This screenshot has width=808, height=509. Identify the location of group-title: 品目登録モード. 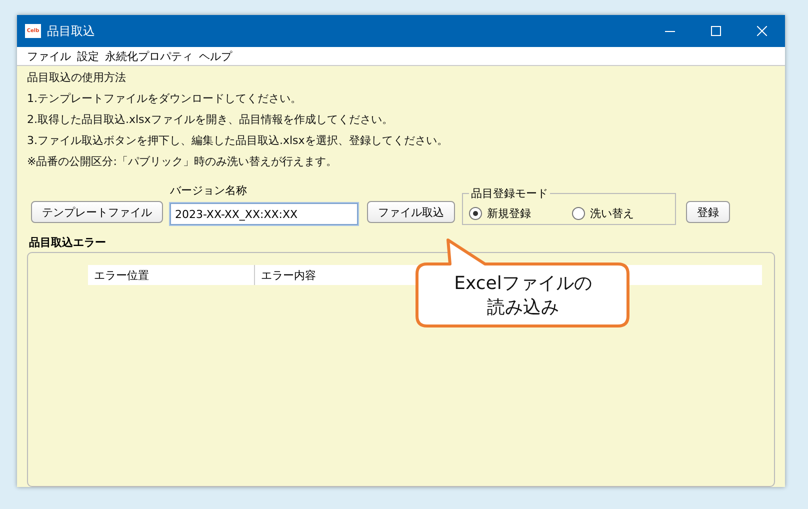
(509, 193).